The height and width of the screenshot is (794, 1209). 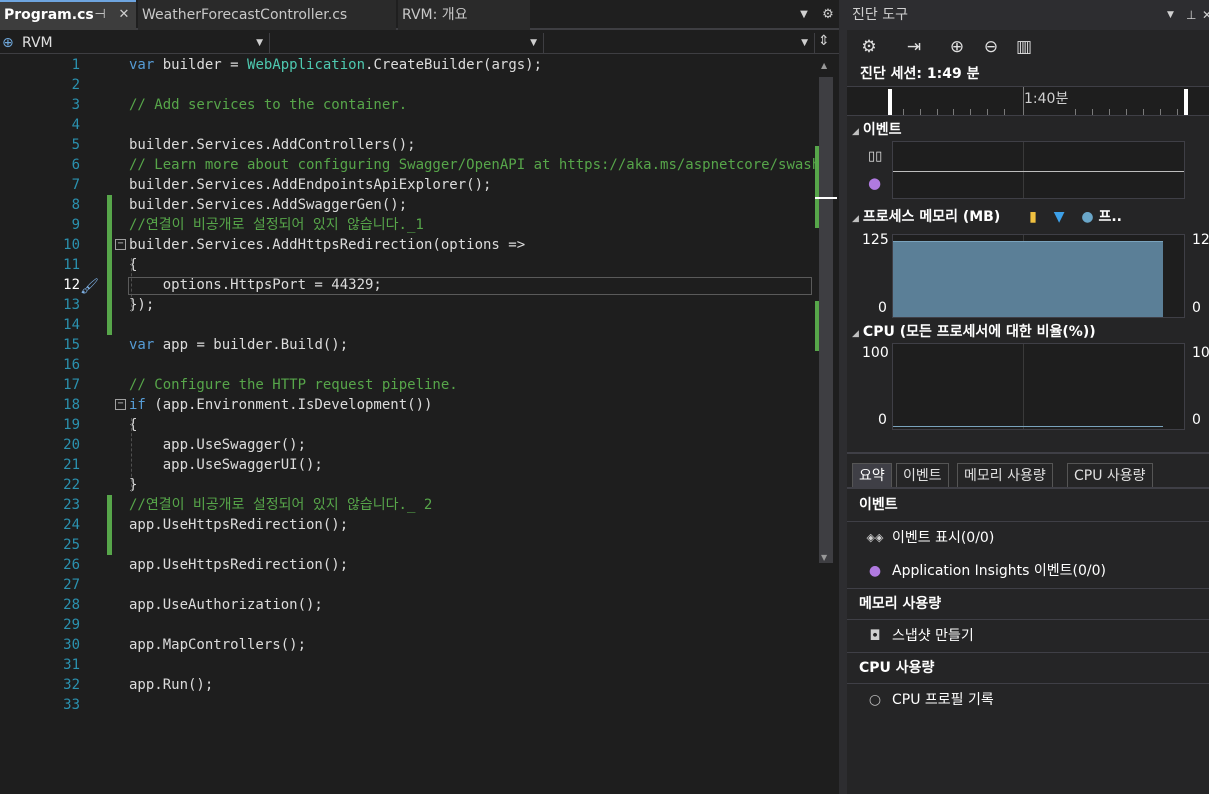 I want to click on scroll-down-arrow-icon: ▼, so click(x=824, y=557).